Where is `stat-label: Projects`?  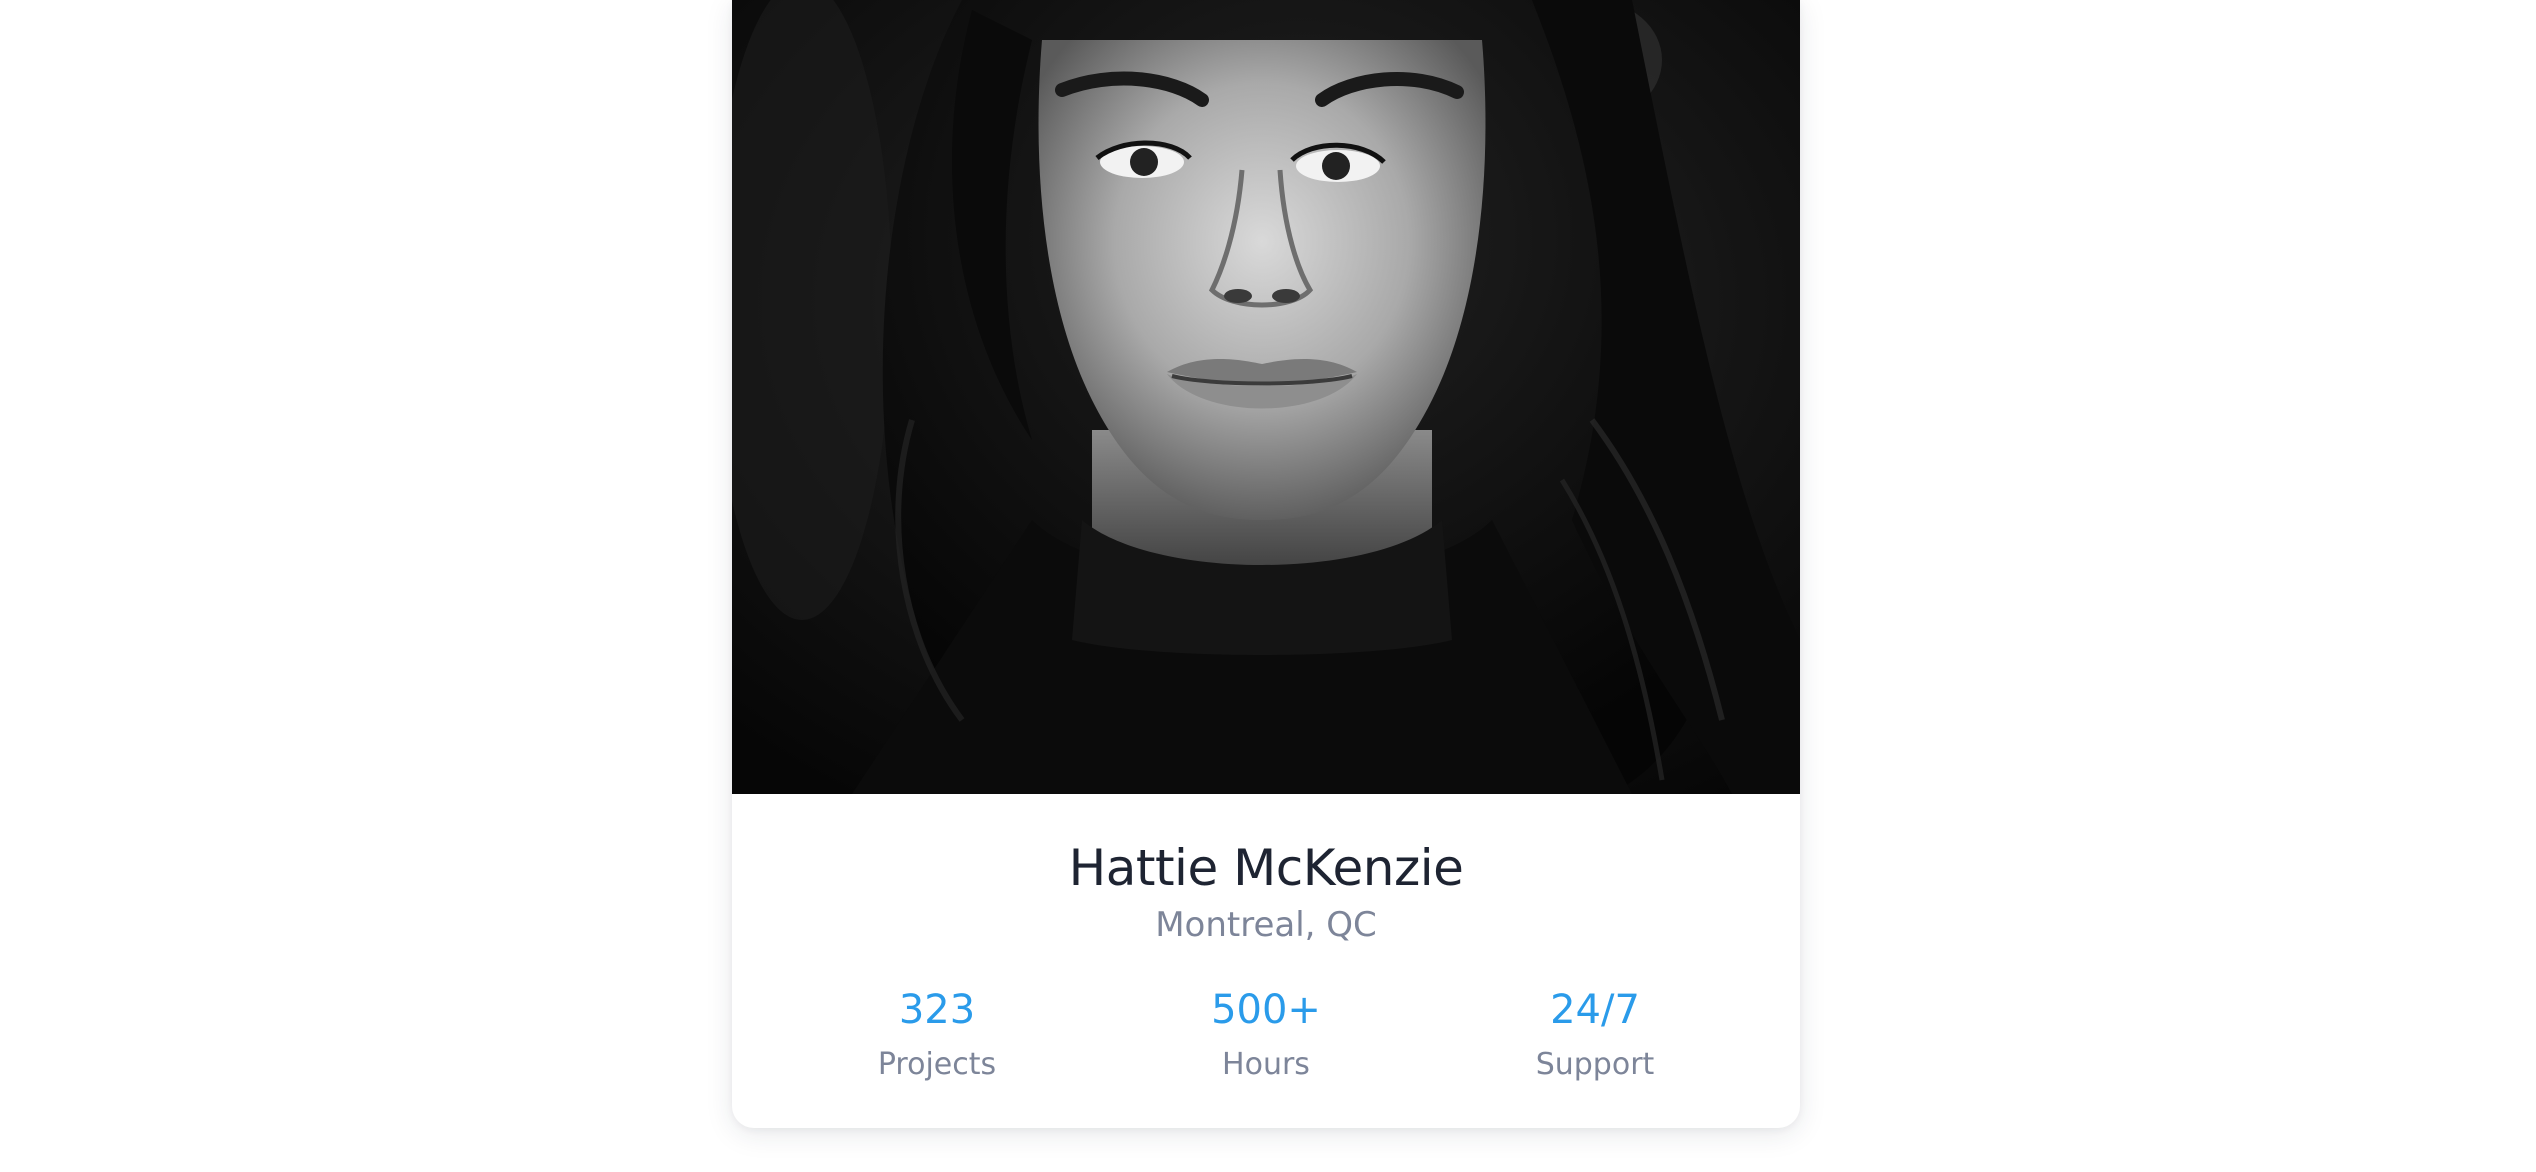 stat-label: Projects is located at coordinates (937, 1064).